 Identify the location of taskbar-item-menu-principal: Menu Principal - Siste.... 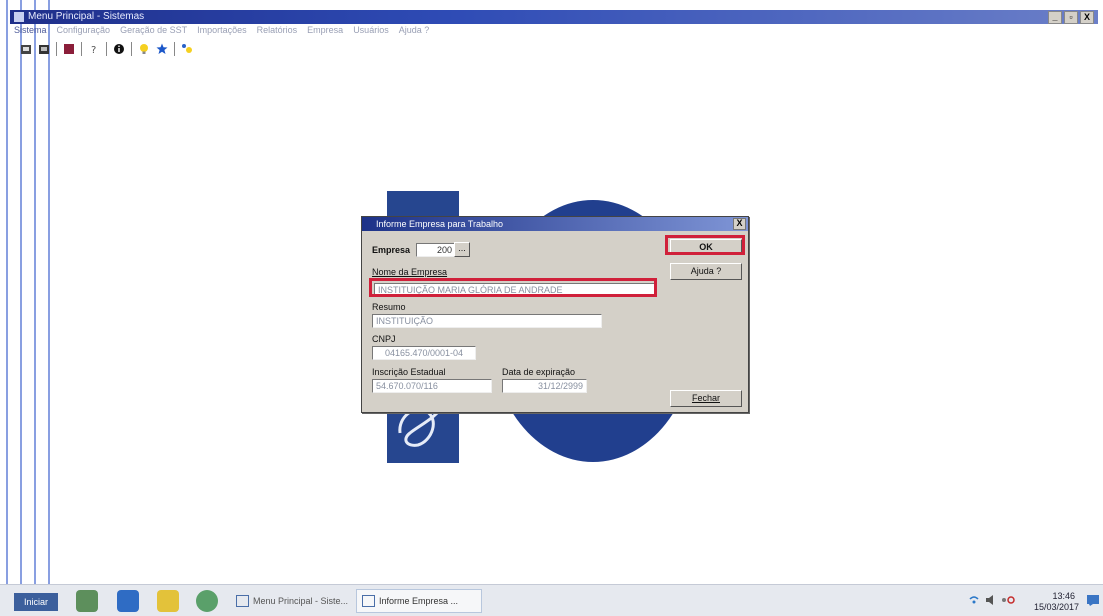
(302, 601).